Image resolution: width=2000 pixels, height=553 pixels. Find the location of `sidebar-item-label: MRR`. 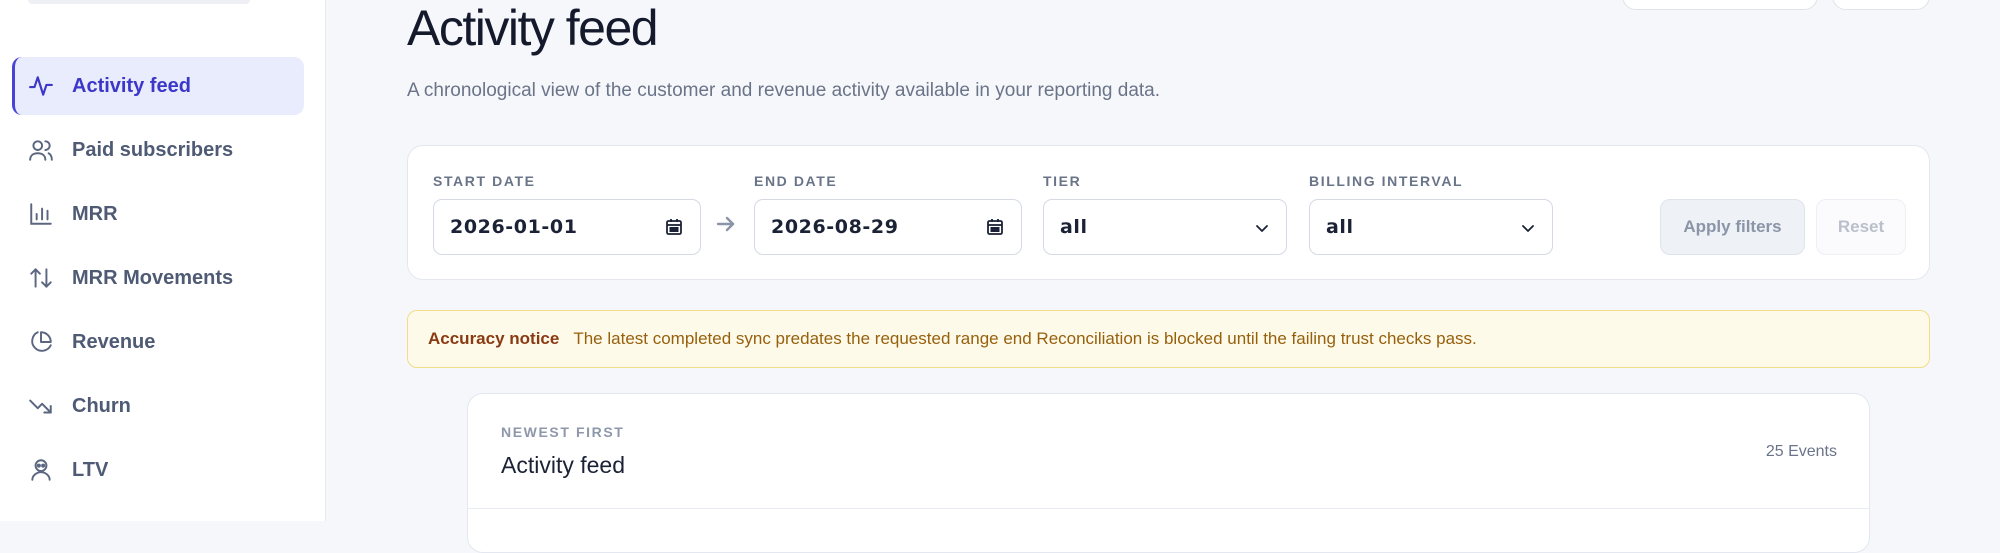

sidebar-item-label: MRR is located at coordinates (95, 213).